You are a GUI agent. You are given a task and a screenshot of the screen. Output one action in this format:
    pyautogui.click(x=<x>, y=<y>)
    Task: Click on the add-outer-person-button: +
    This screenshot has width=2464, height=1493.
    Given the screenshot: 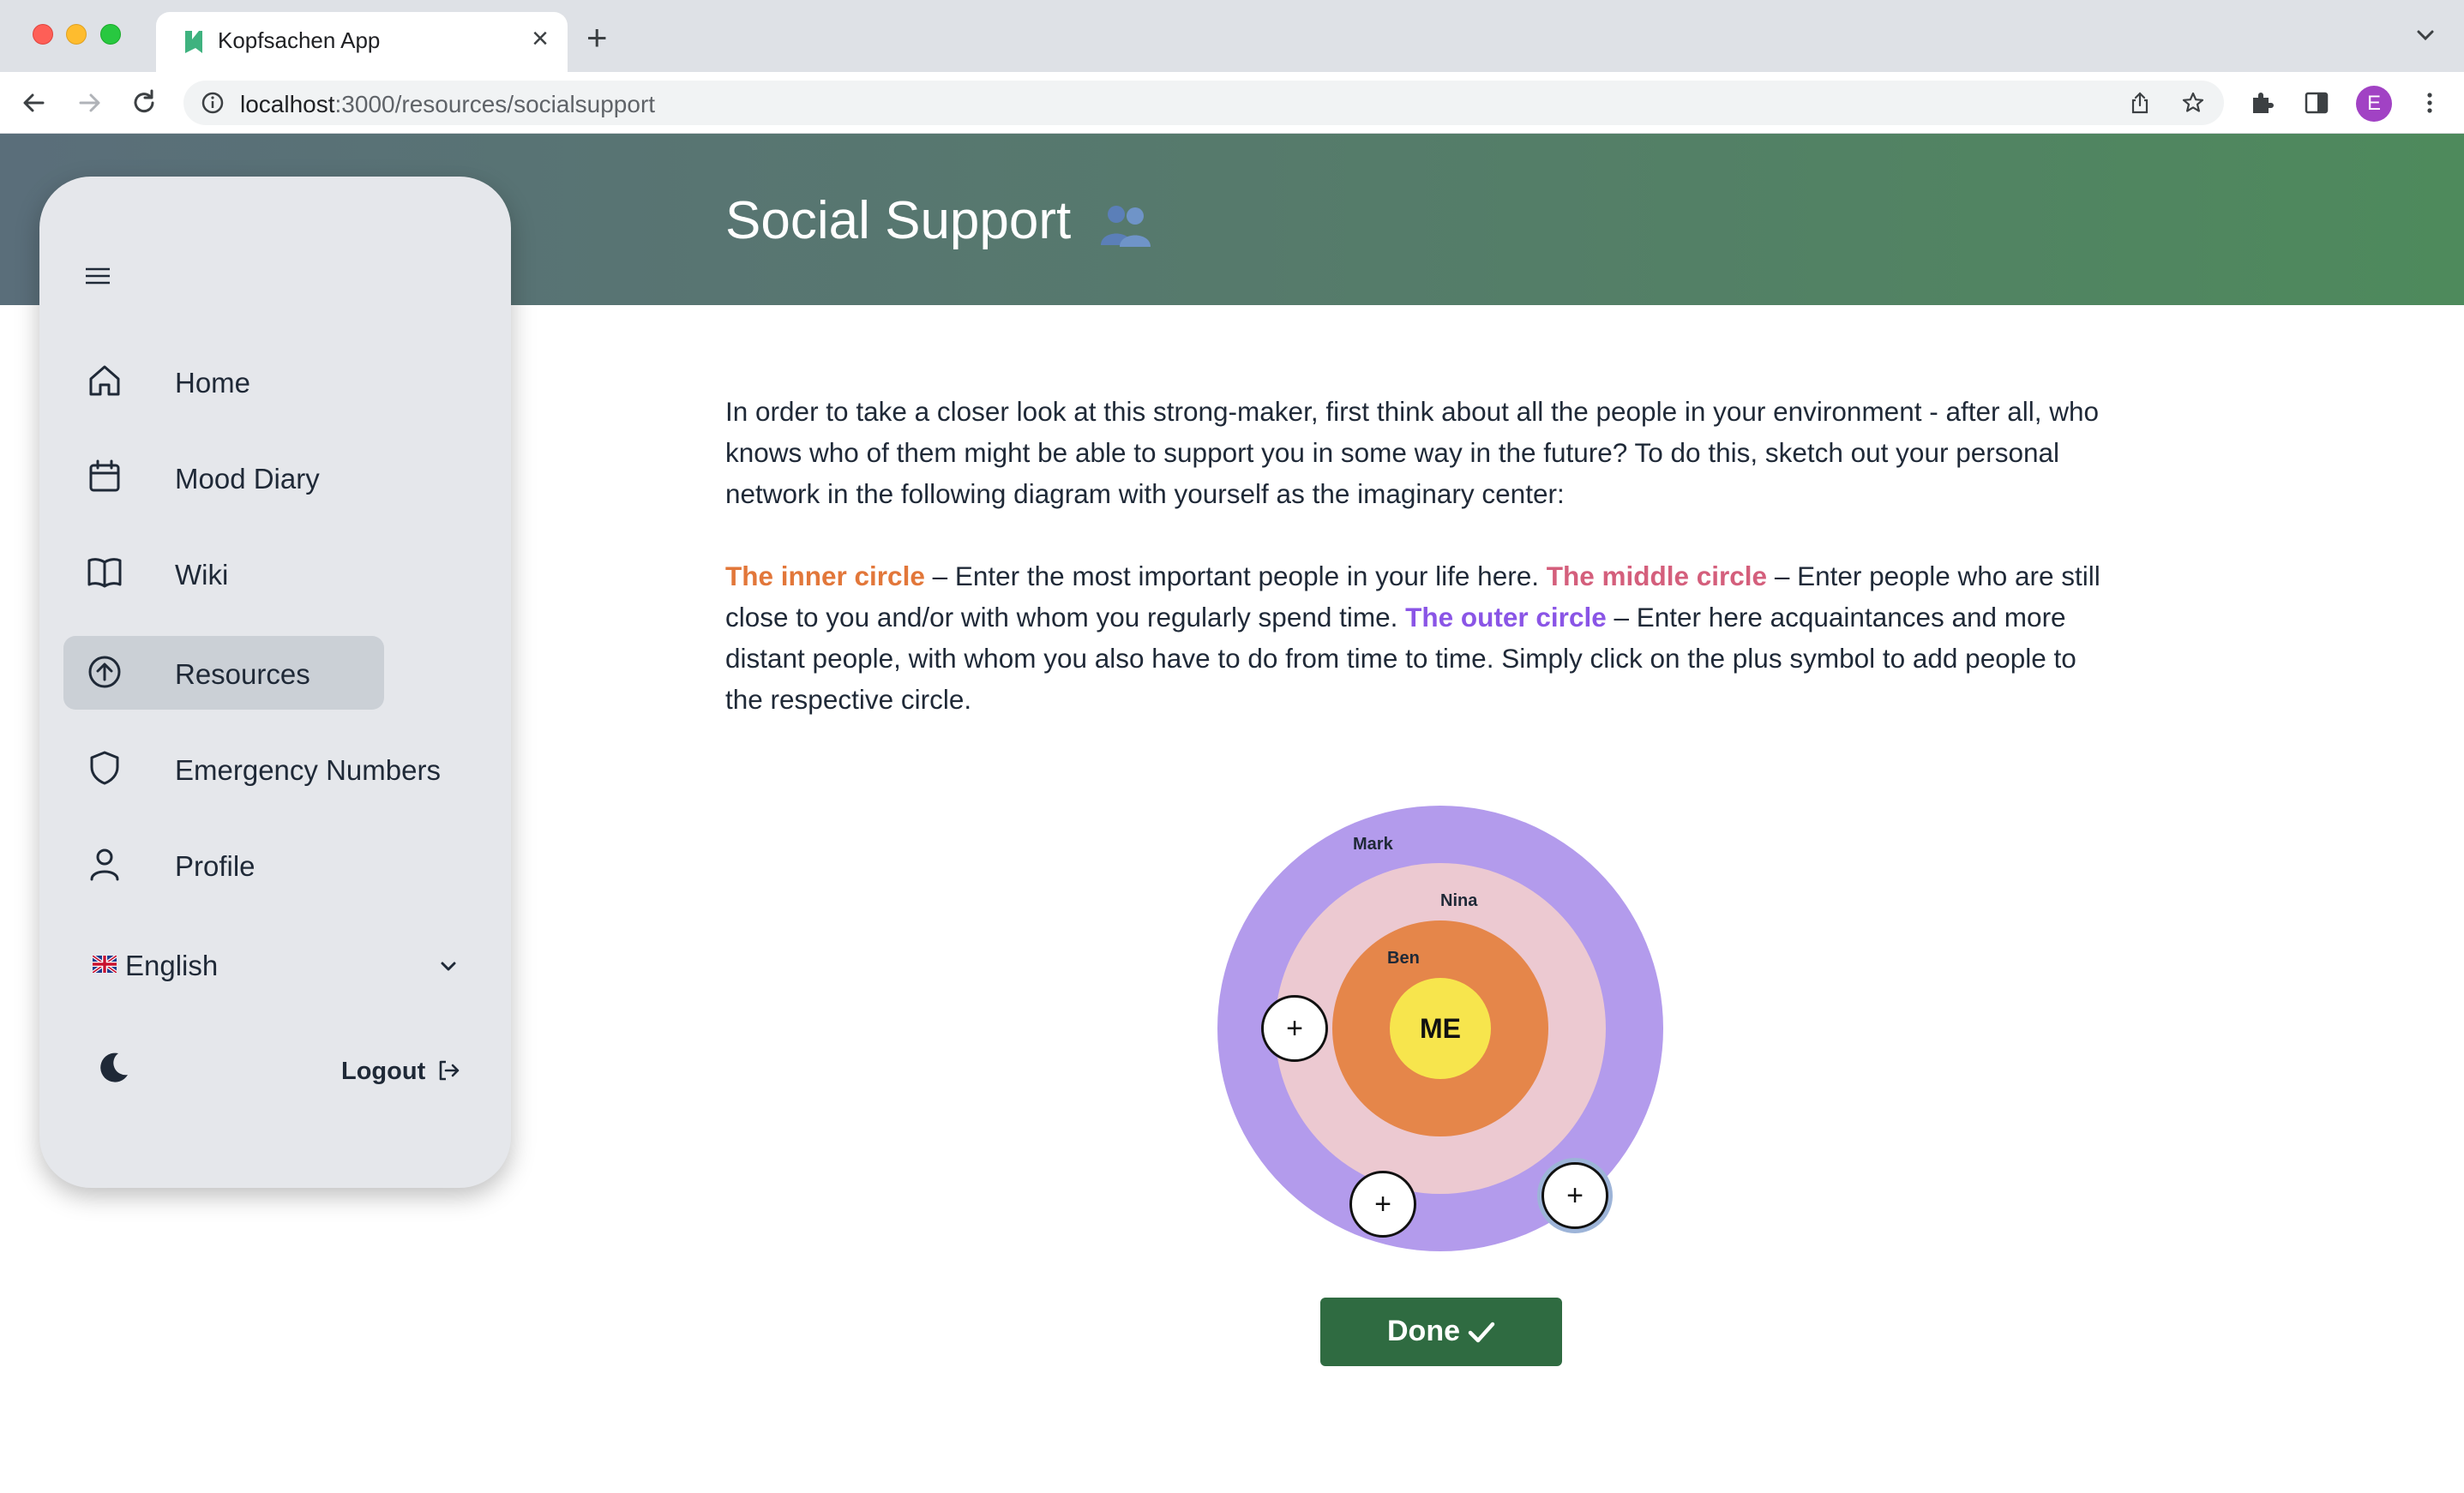 What is the action you would take?
    pyautogui.click(x=1294, y=1028)
    